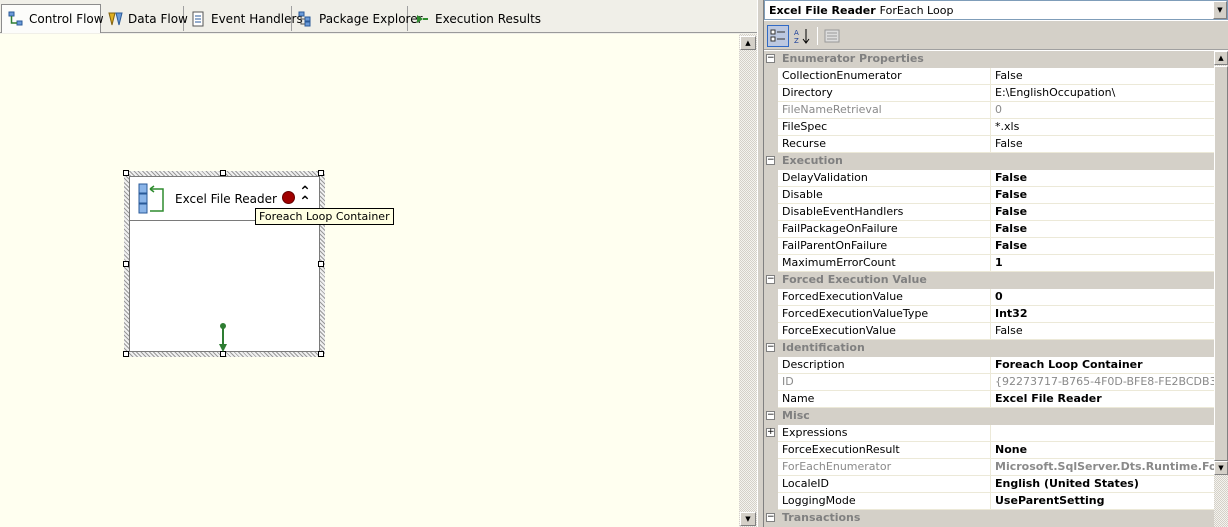  Describe the element at coordinates (1221, 263) in the screenshot. I see `scrollbar-thumb` at that location.